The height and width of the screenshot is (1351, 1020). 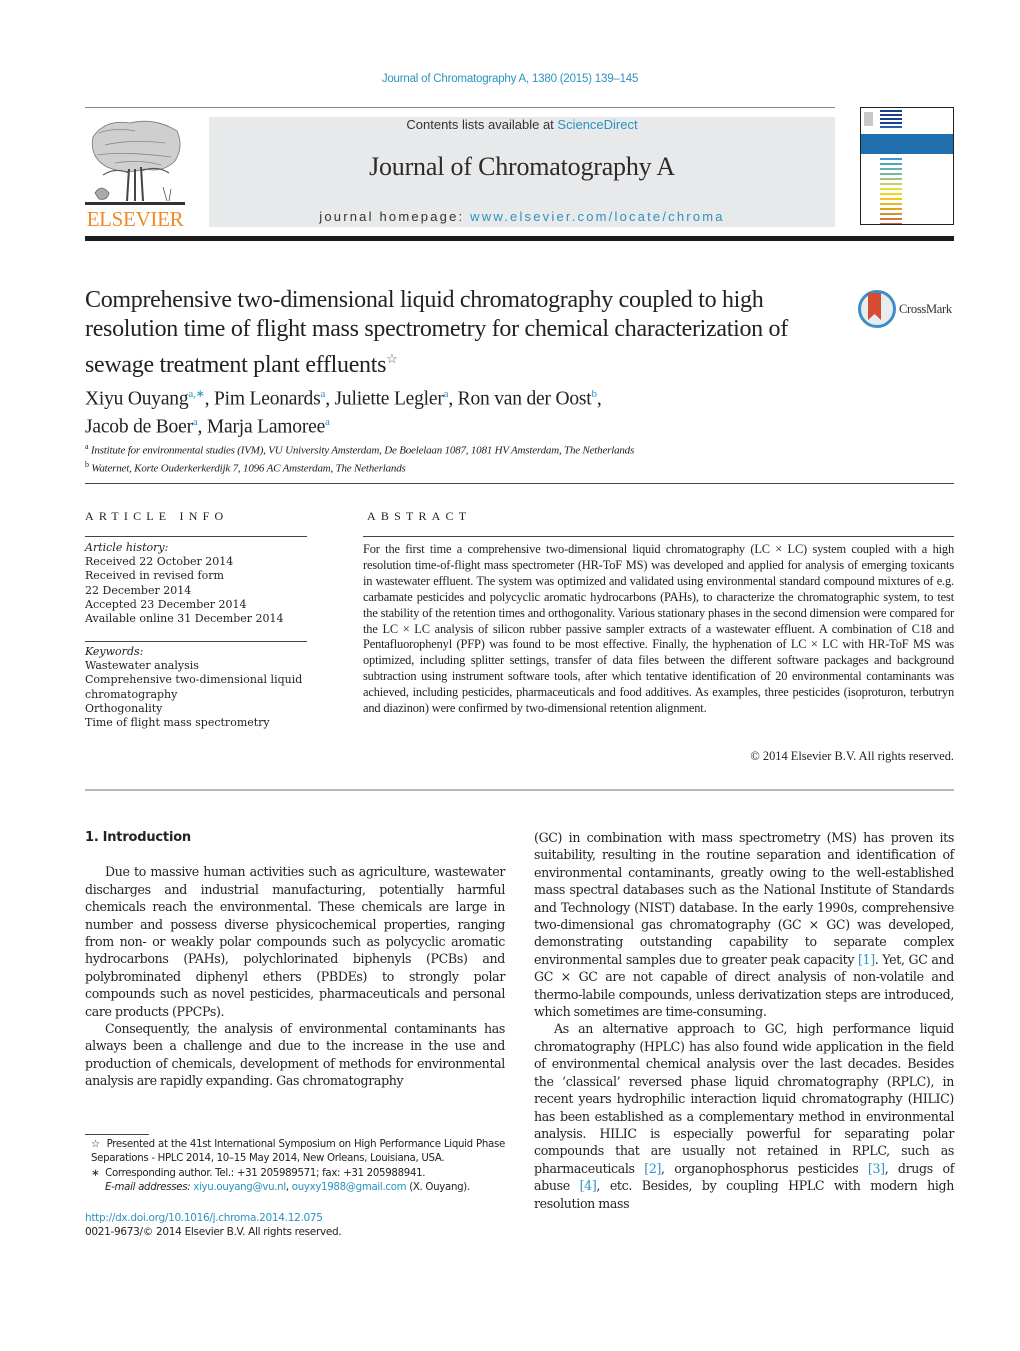 What do you see at coordinates (148, 1188) in the screenshot?
I see `email-label: E-mail addresses:` at bounding box center [148, 1188].